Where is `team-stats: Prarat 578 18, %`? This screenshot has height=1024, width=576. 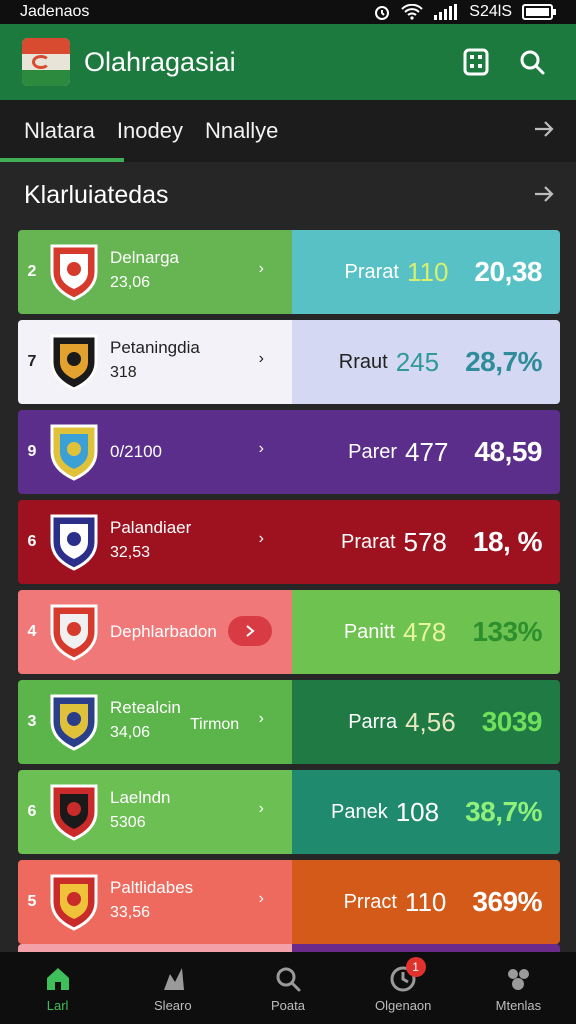
team-stats: Prarat 578 18, % is located at coordinates (426, 542).